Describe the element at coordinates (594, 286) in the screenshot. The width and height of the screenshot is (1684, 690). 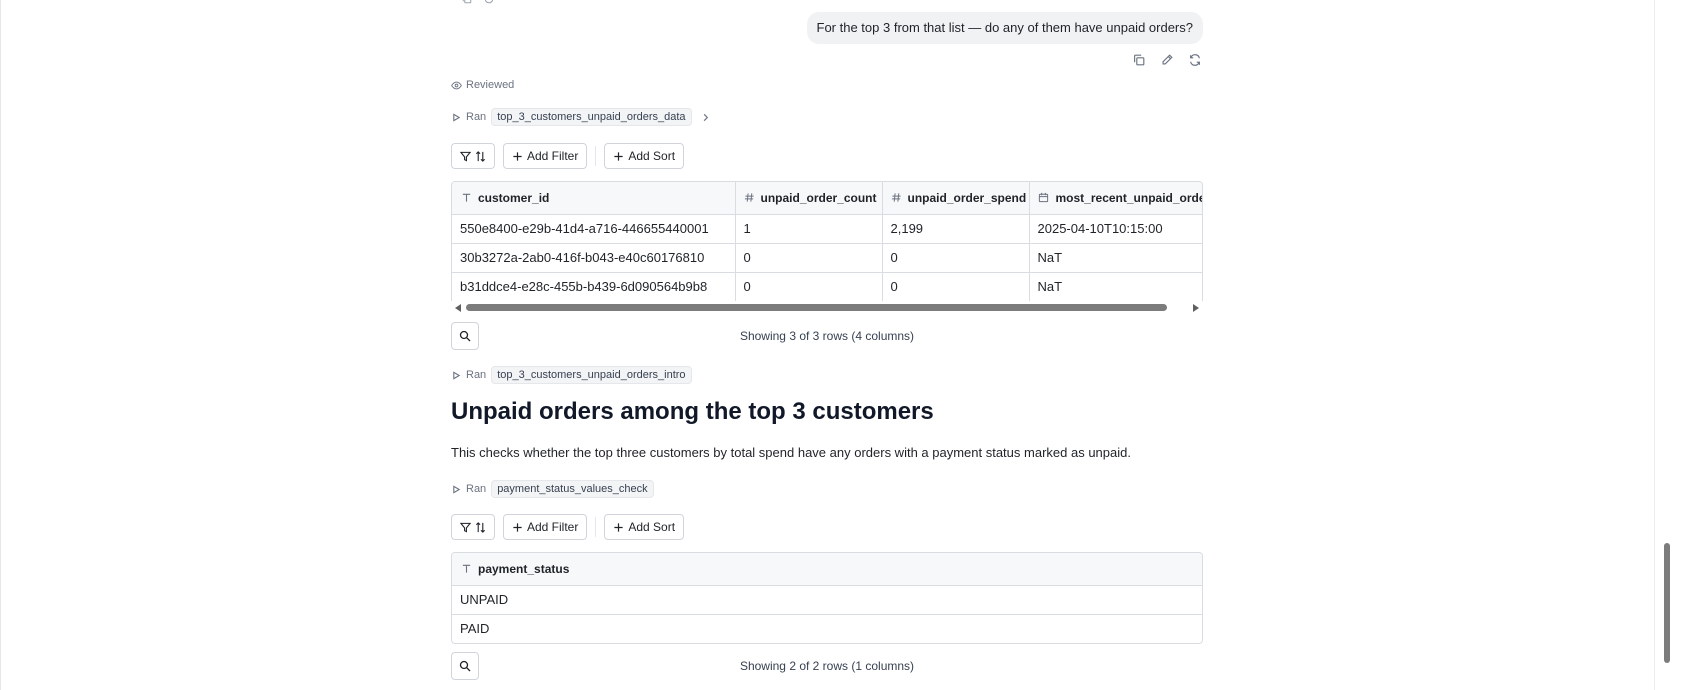
I see `table-cell: b31ddce4-e28c-455b-b439-6d090564b9b8` at that location.